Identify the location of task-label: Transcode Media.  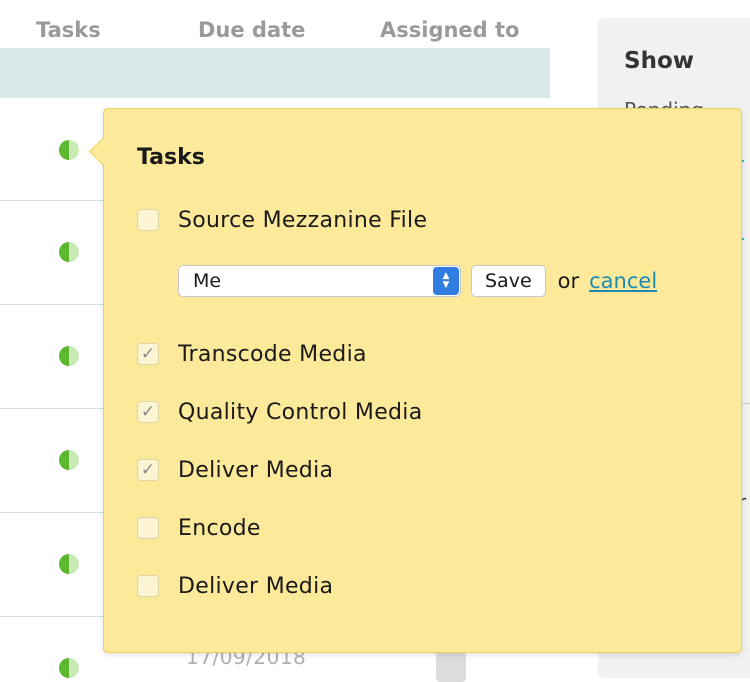
(272, 354).